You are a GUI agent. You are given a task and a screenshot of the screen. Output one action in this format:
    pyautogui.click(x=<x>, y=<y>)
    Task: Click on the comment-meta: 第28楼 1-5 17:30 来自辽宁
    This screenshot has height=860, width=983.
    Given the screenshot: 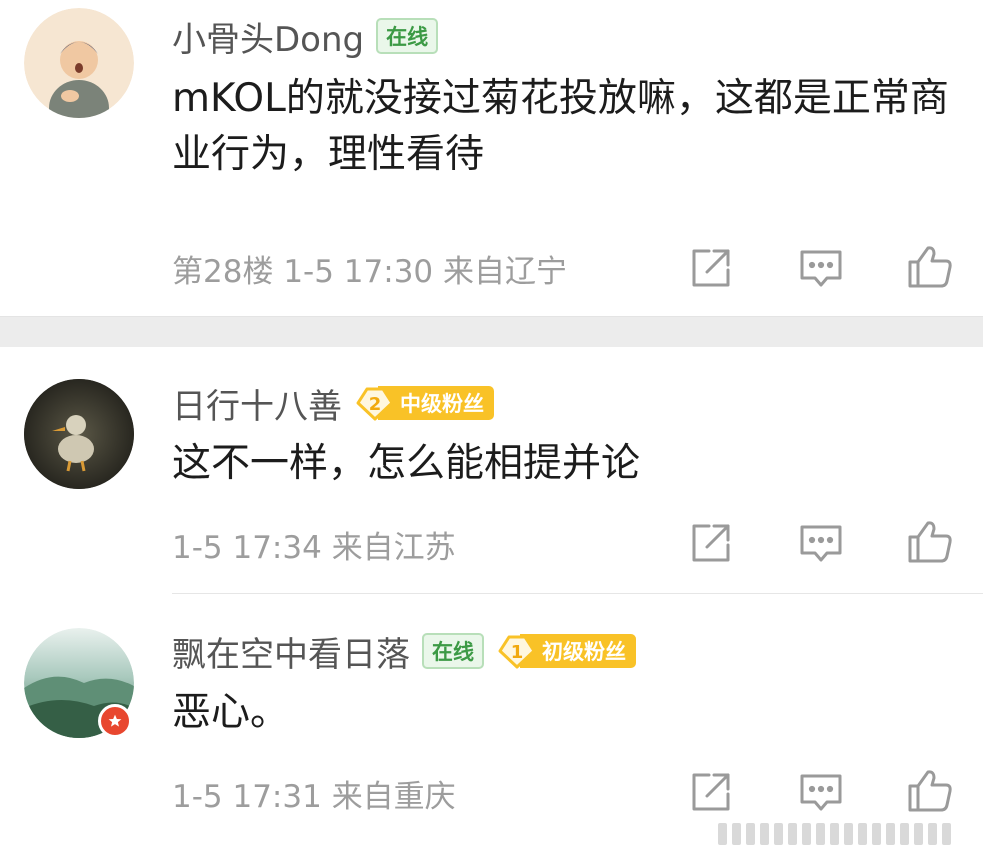 What is the action you would take?
    pyautogui.click(x=369, y=268)
    